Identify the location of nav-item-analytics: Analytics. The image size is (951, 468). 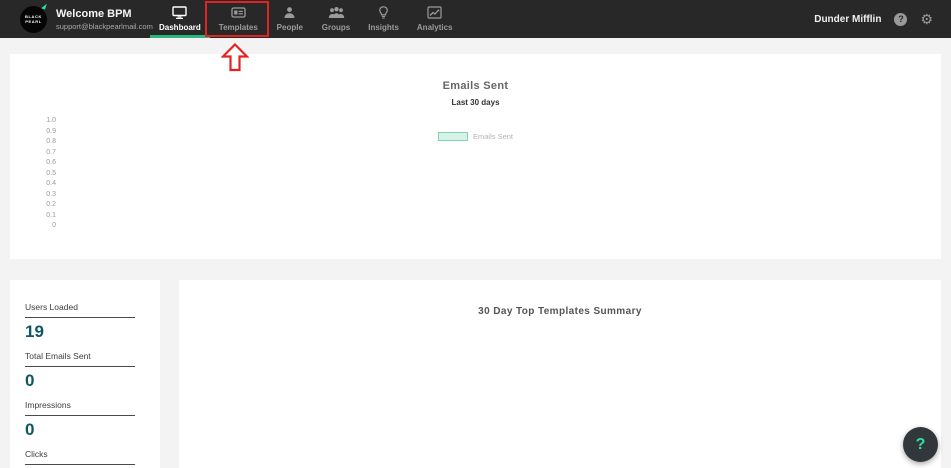
(435, 19).